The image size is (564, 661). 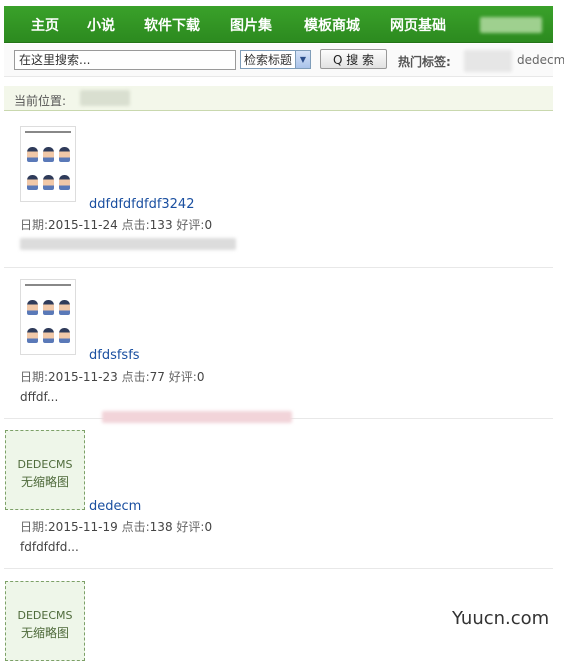 What do you see at coordinates (197, 417) in the screenshot?
I see `ad-blurred` at bounding box center [197, 417].